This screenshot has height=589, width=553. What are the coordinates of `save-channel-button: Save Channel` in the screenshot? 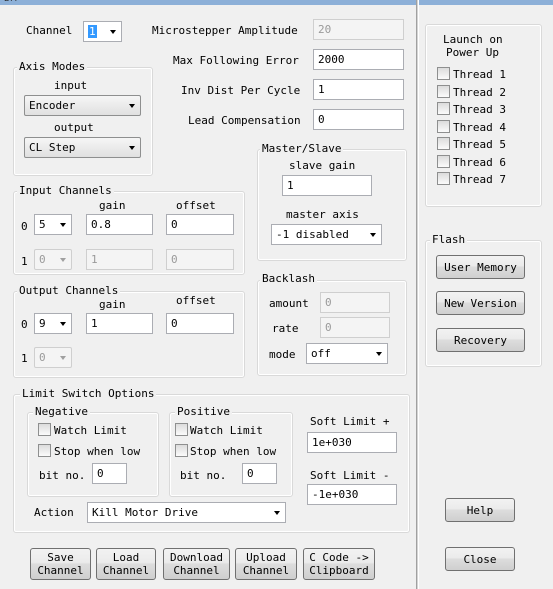 It's located at (60, 564).